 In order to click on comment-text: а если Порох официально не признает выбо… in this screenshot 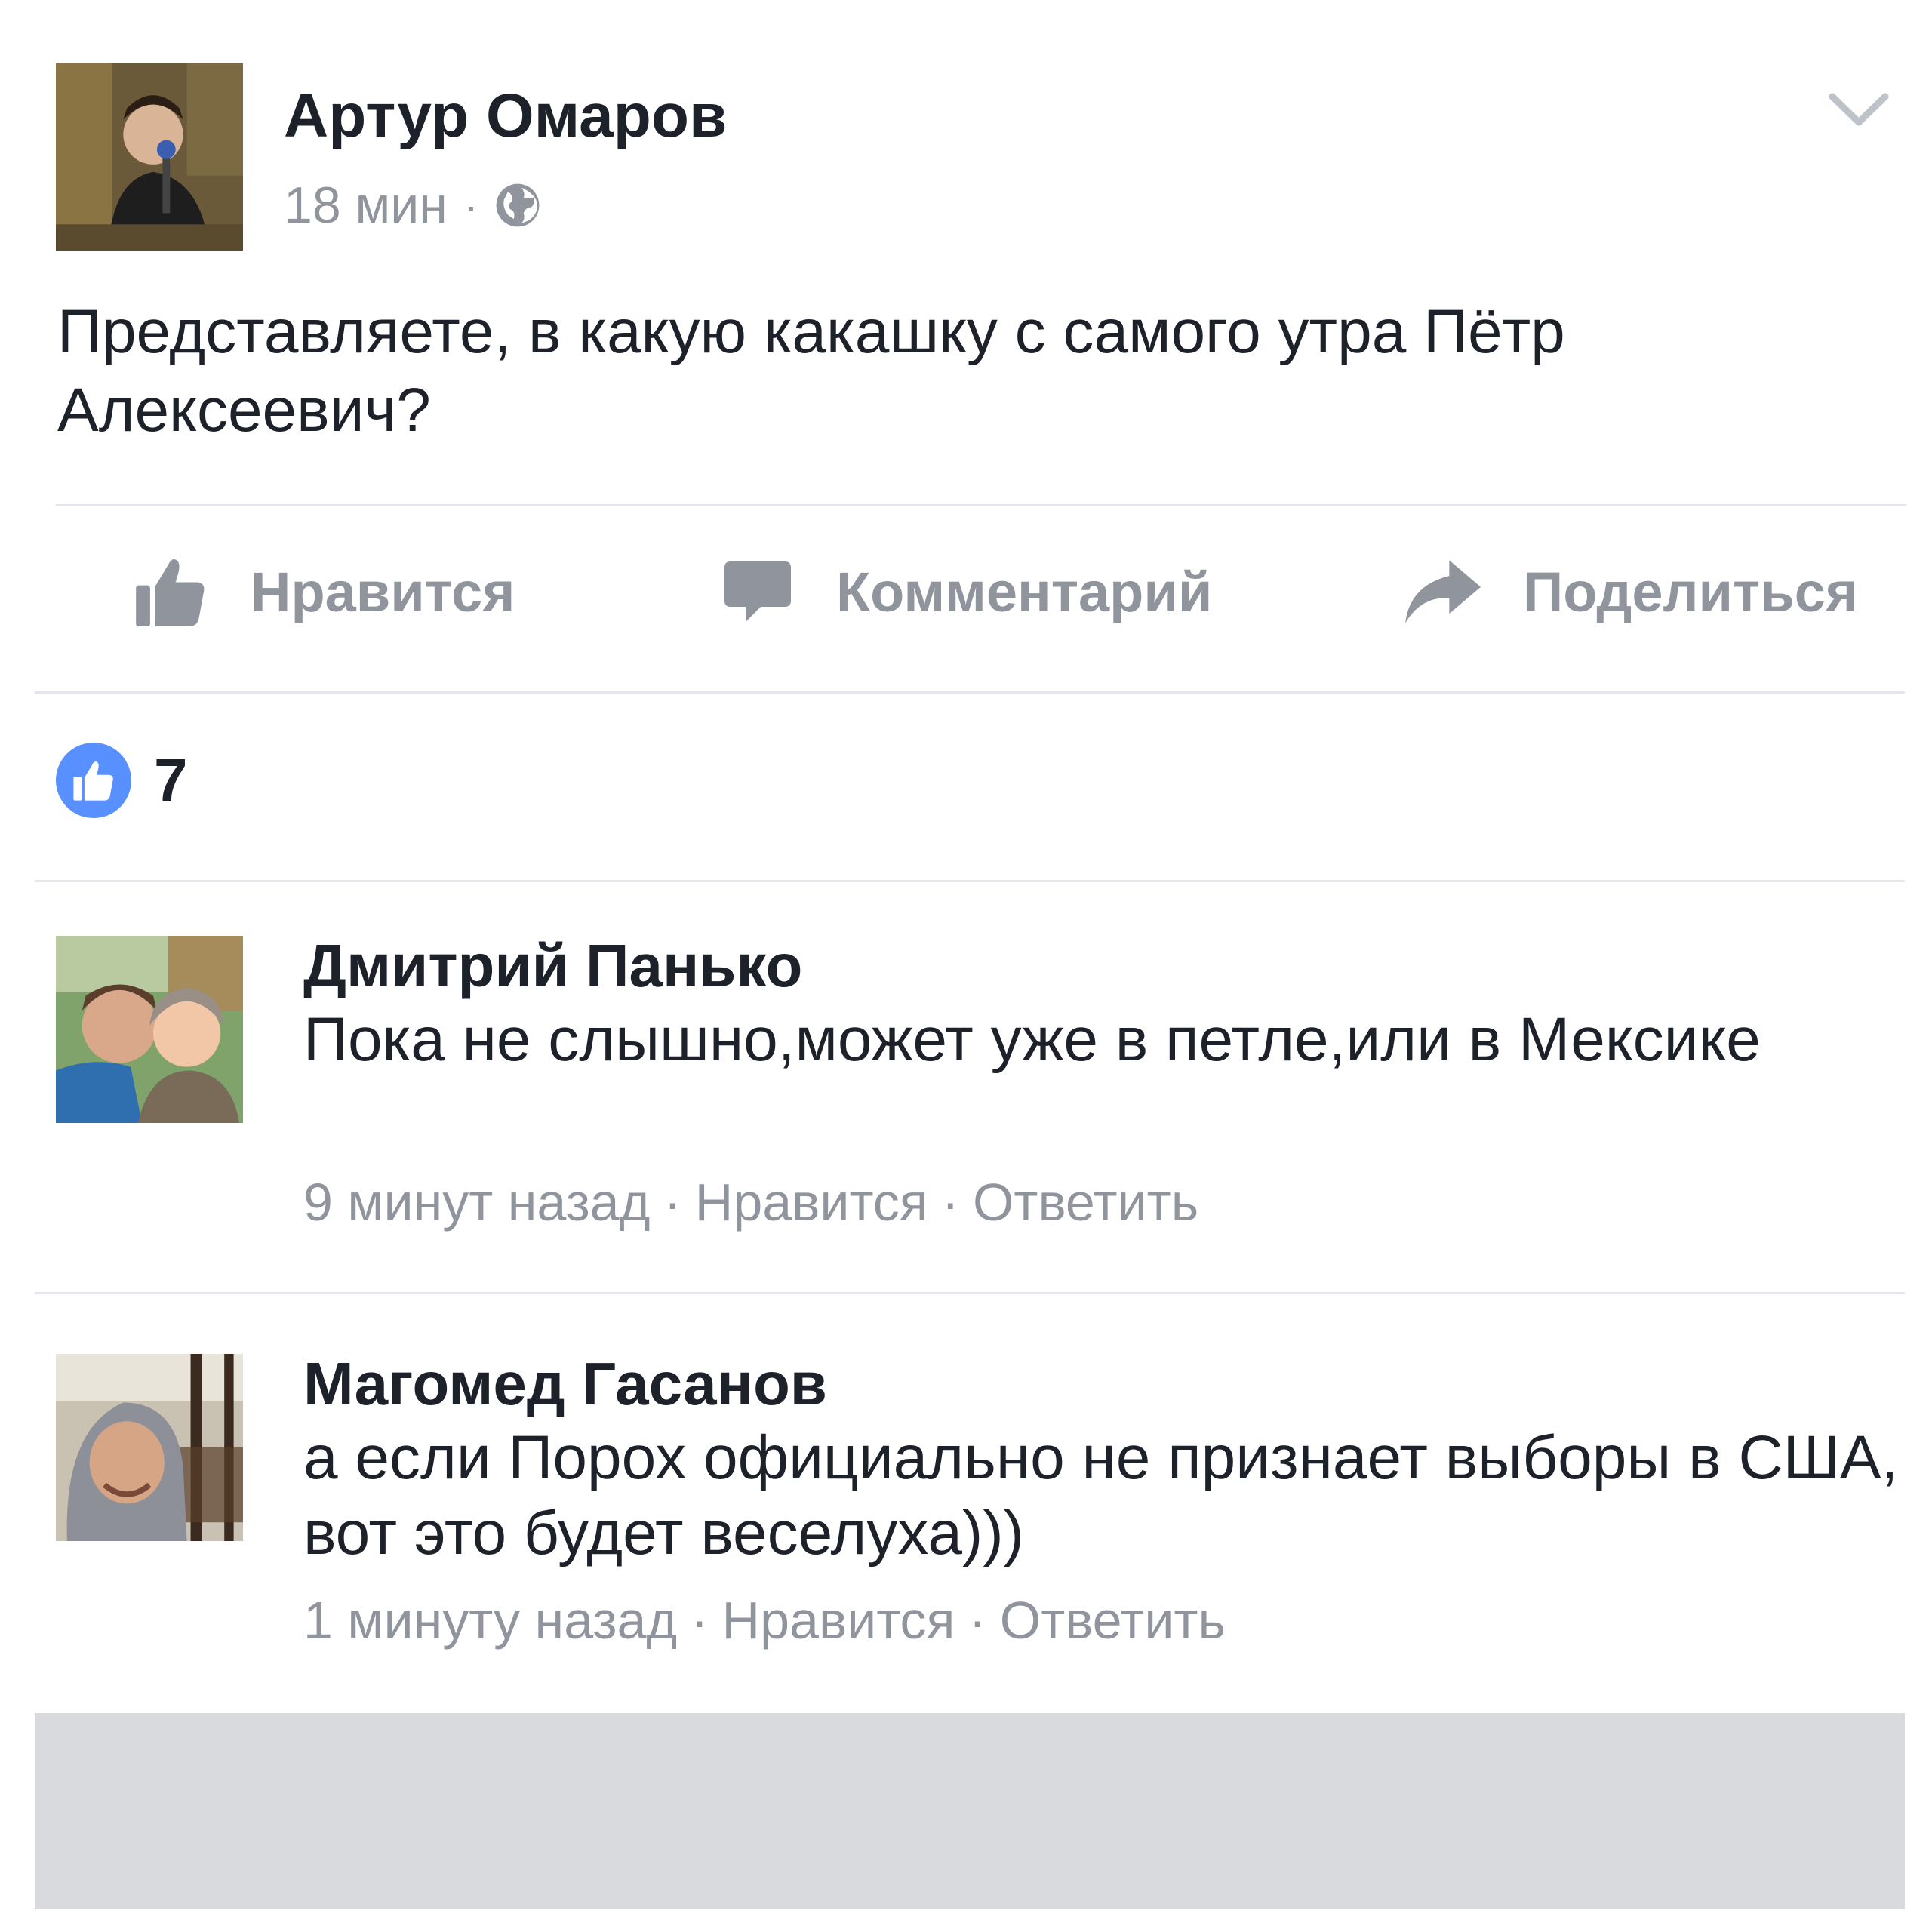, I will do `click(1101, 1495)`.